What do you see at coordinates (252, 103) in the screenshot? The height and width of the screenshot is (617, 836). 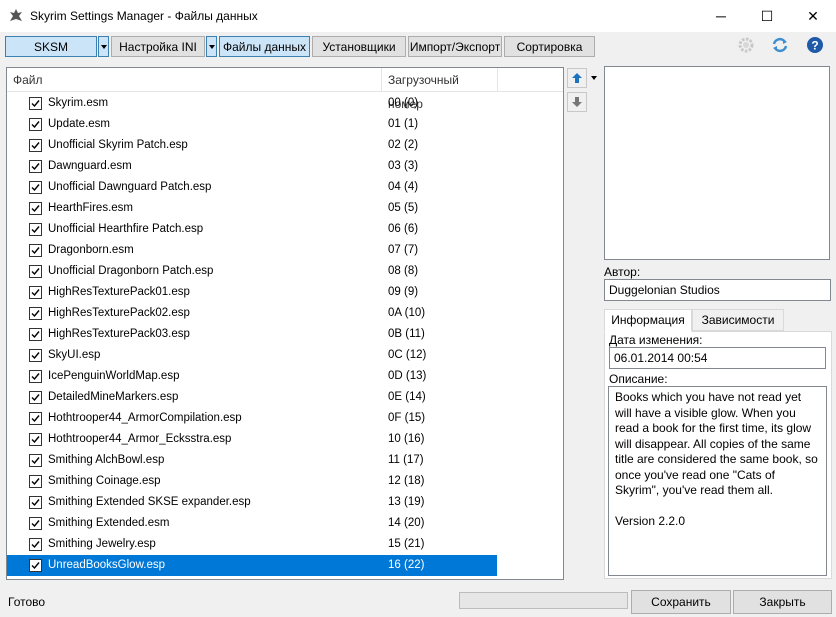 I see `plugin-row: Skyrim.esm 00 (0)` at bounding box center [252, 103].